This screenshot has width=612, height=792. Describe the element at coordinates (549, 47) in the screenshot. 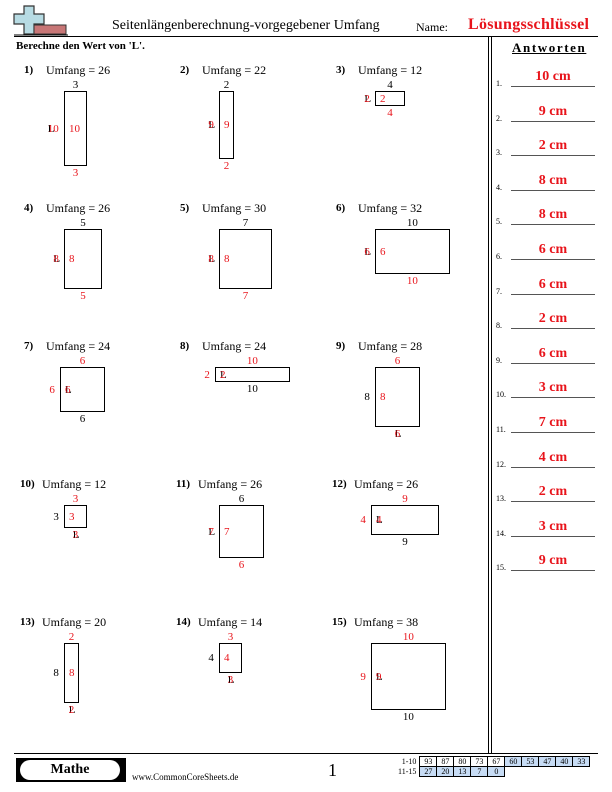

I see `answers-heading: Antworten` at that location.